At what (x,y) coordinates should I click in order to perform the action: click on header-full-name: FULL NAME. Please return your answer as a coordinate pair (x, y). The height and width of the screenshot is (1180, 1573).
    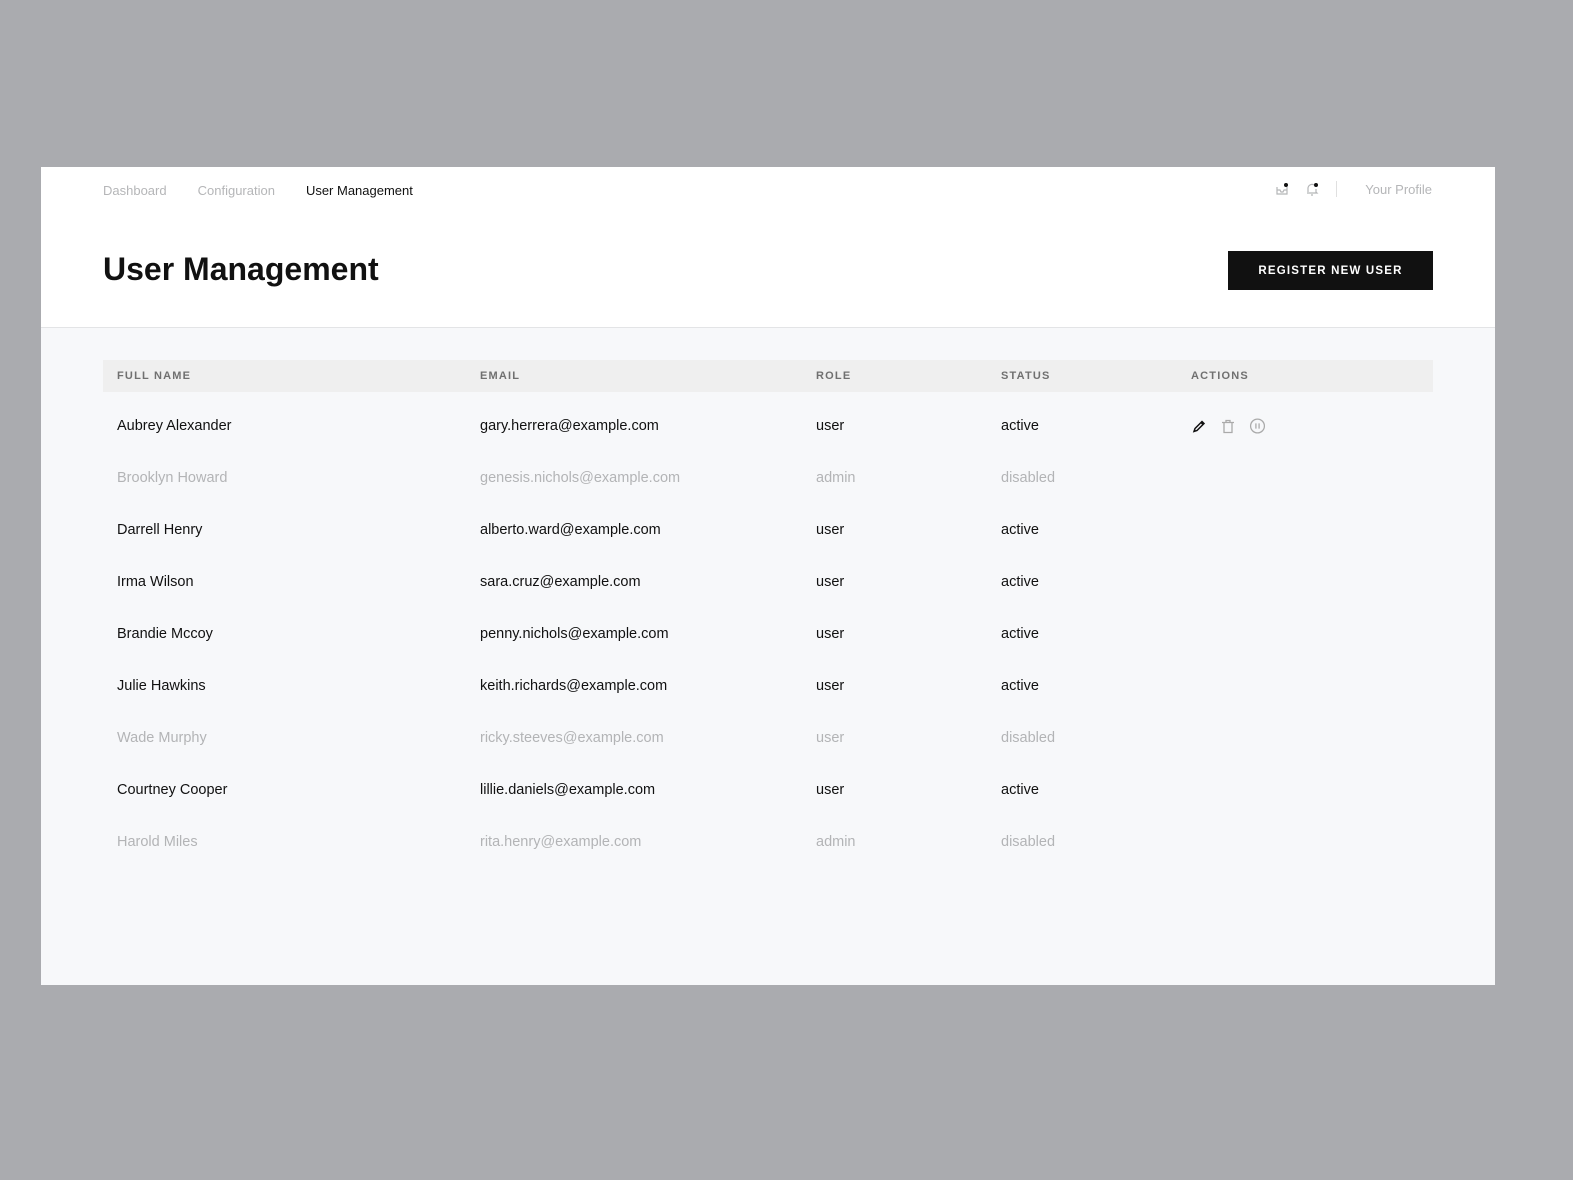
    Looking at the image, I should click on (154, 376).